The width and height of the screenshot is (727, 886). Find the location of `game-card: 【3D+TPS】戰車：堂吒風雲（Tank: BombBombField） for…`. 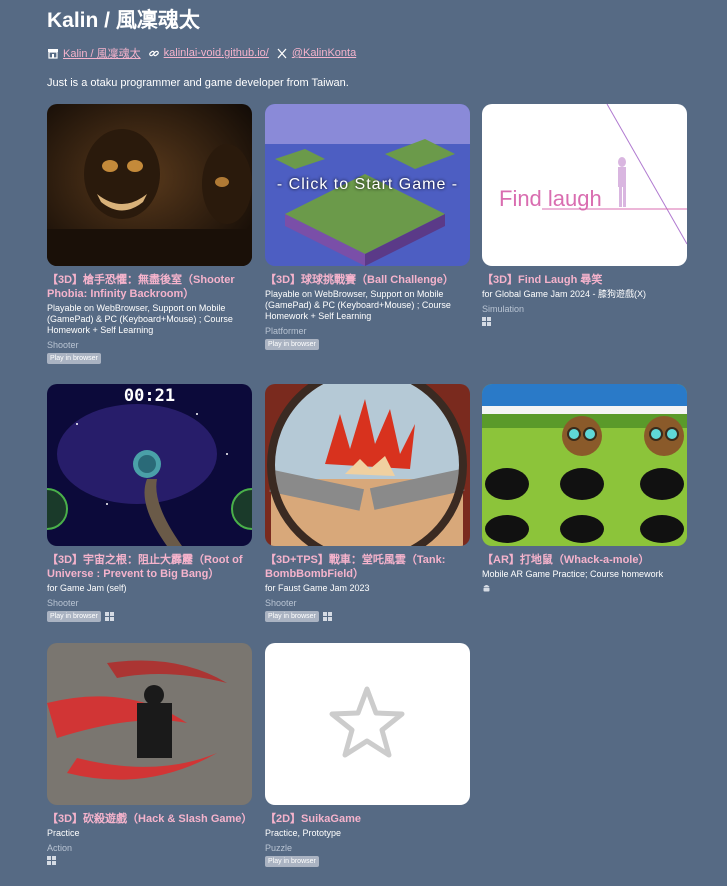

game-card: 【3D+TPS】戰車：堂吒風雲（Tank: BombBombField） for… is located at coordinates (367, 503).